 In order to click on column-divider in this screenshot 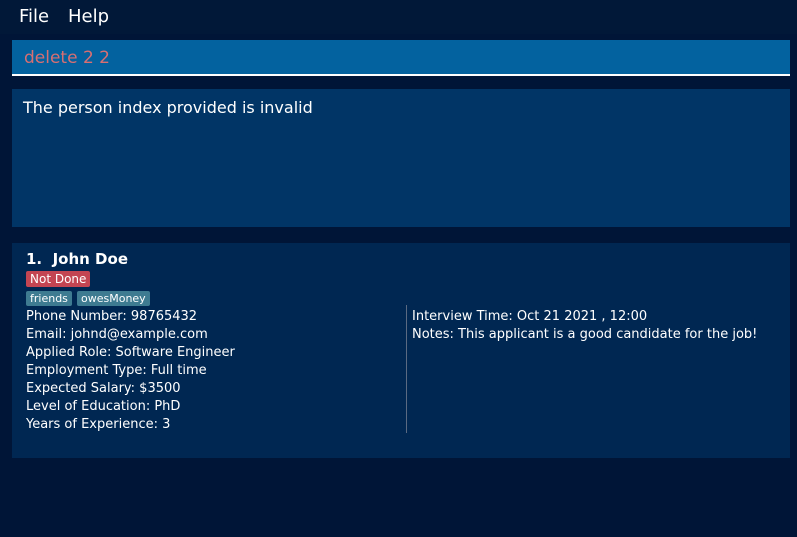, I will do `click(406, 369)`.